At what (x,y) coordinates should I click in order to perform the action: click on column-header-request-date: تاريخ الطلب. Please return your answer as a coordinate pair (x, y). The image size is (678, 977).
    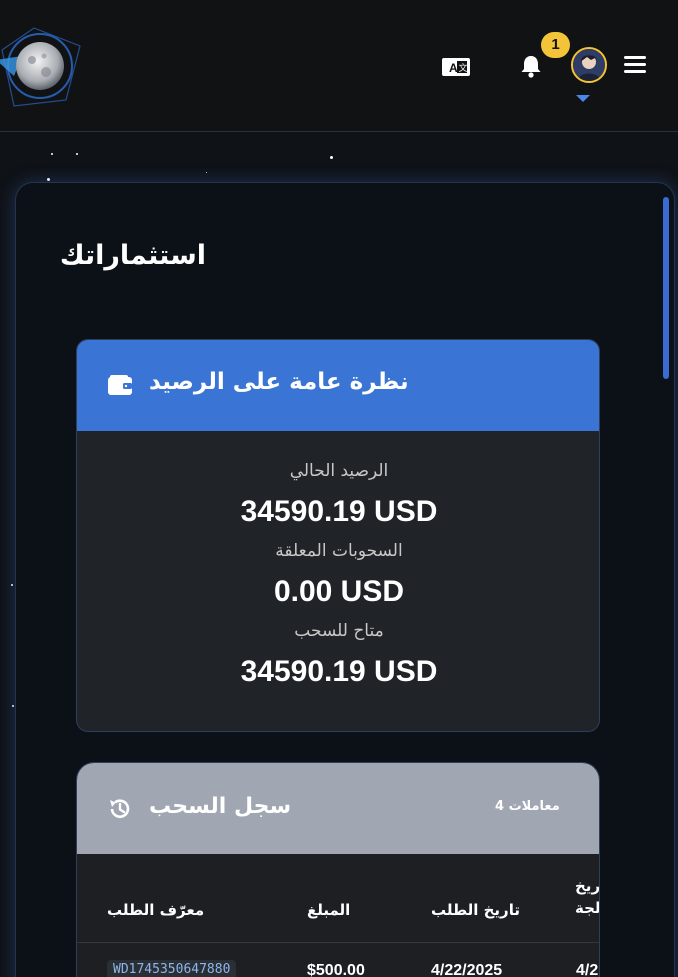
    Looking at the image, I should click on (475, 910).